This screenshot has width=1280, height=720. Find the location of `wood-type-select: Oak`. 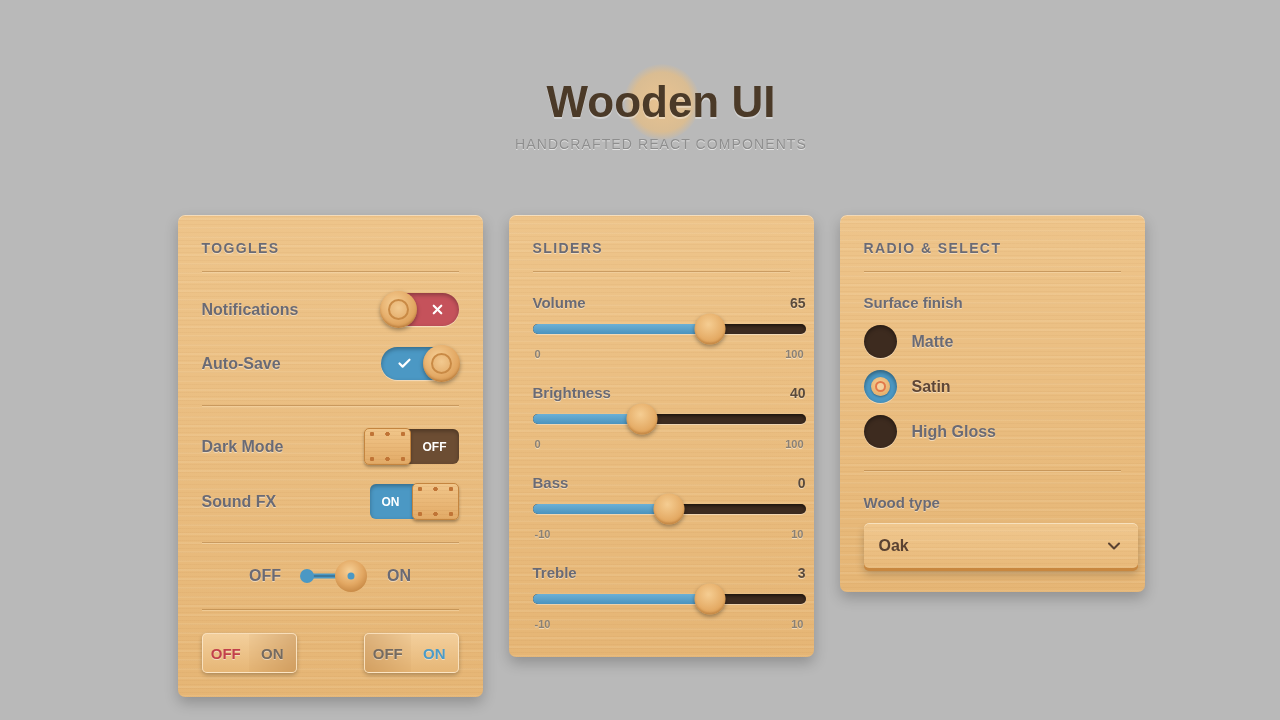

wood-type-select: Oak is located at coordinates (1000, 545).